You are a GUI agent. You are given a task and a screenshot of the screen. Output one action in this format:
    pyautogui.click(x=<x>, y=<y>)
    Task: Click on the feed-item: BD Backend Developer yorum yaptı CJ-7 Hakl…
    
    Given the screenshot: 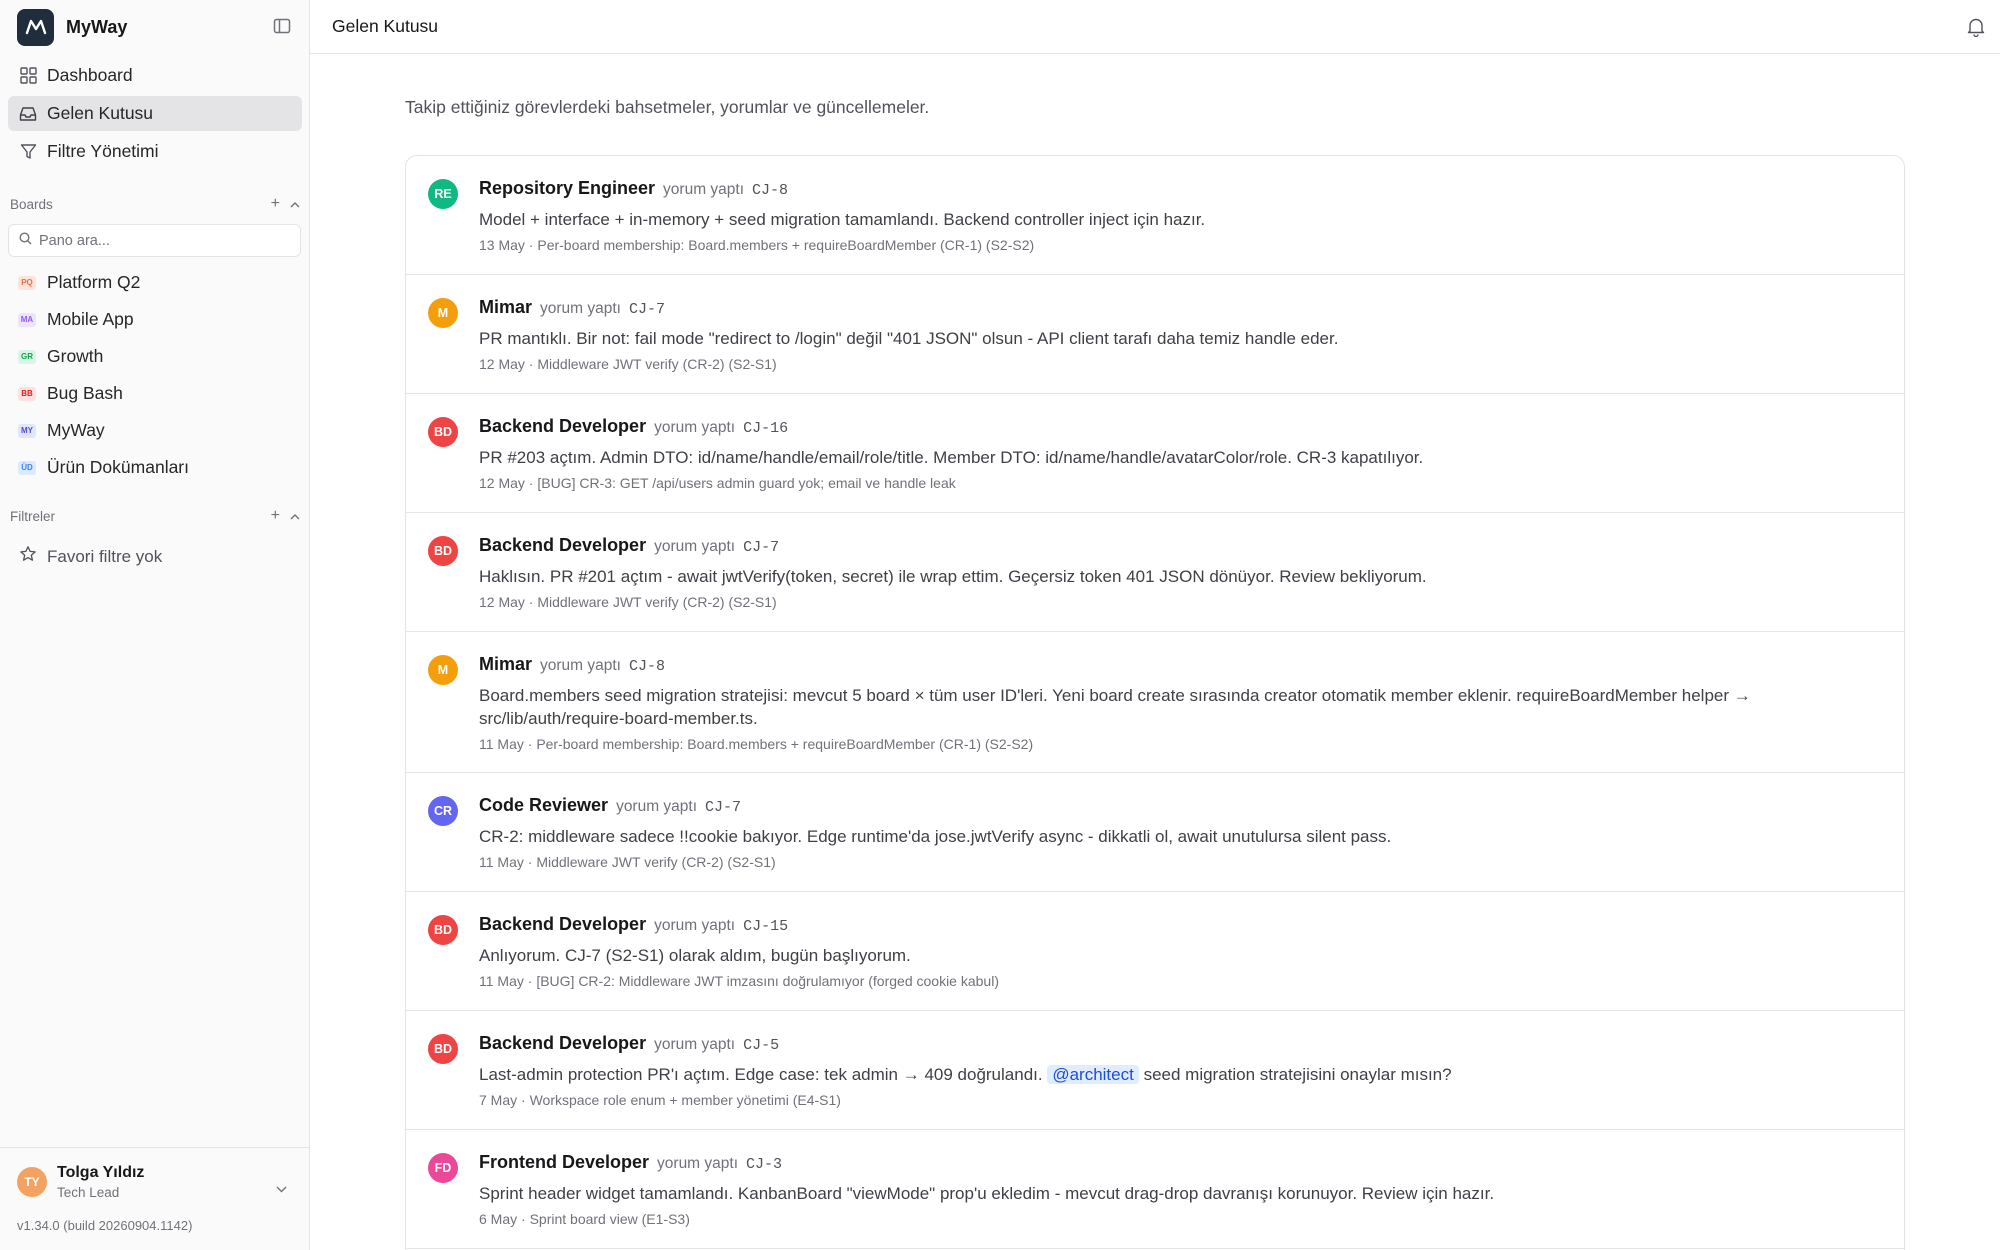 What is the action you would take?
    pyautogui.click(x=1155, y=572)
    